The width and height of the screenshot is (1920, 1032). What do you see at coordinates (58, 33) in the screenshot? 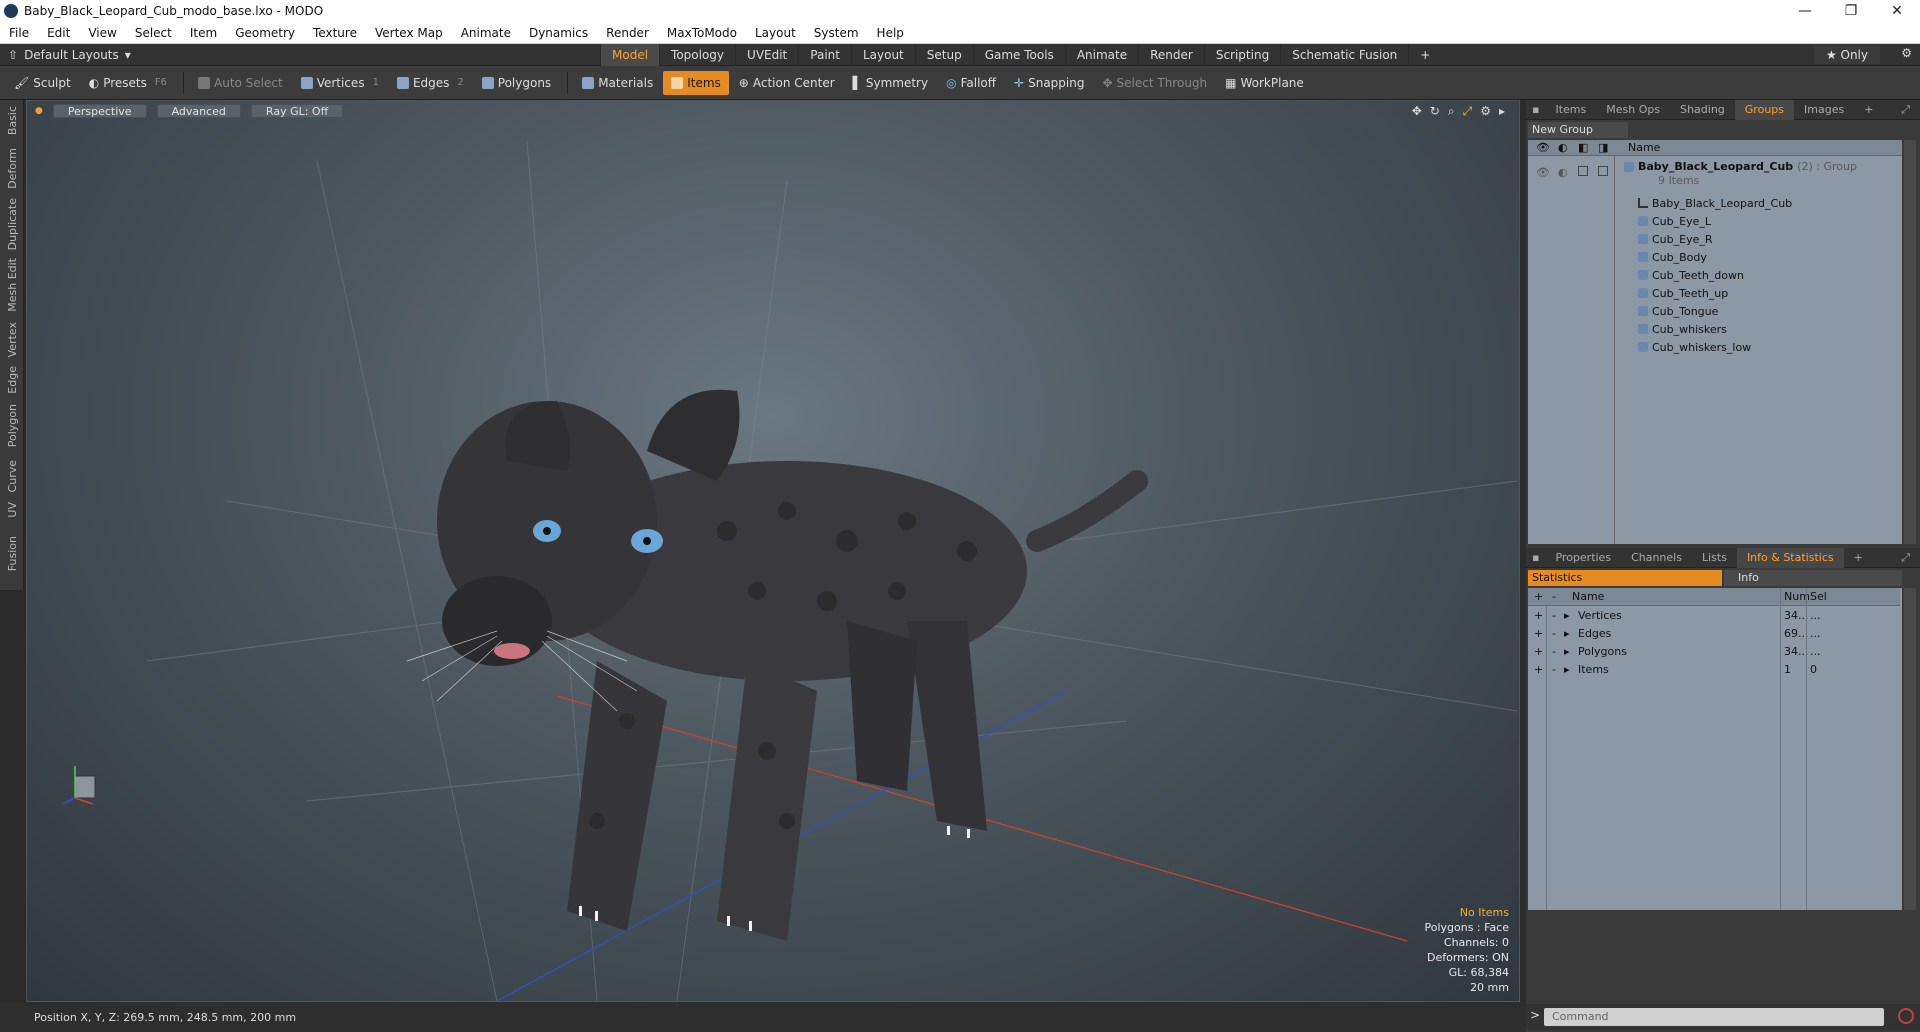
I see `menu-edit: Edit` at bounding box center [58, 33].